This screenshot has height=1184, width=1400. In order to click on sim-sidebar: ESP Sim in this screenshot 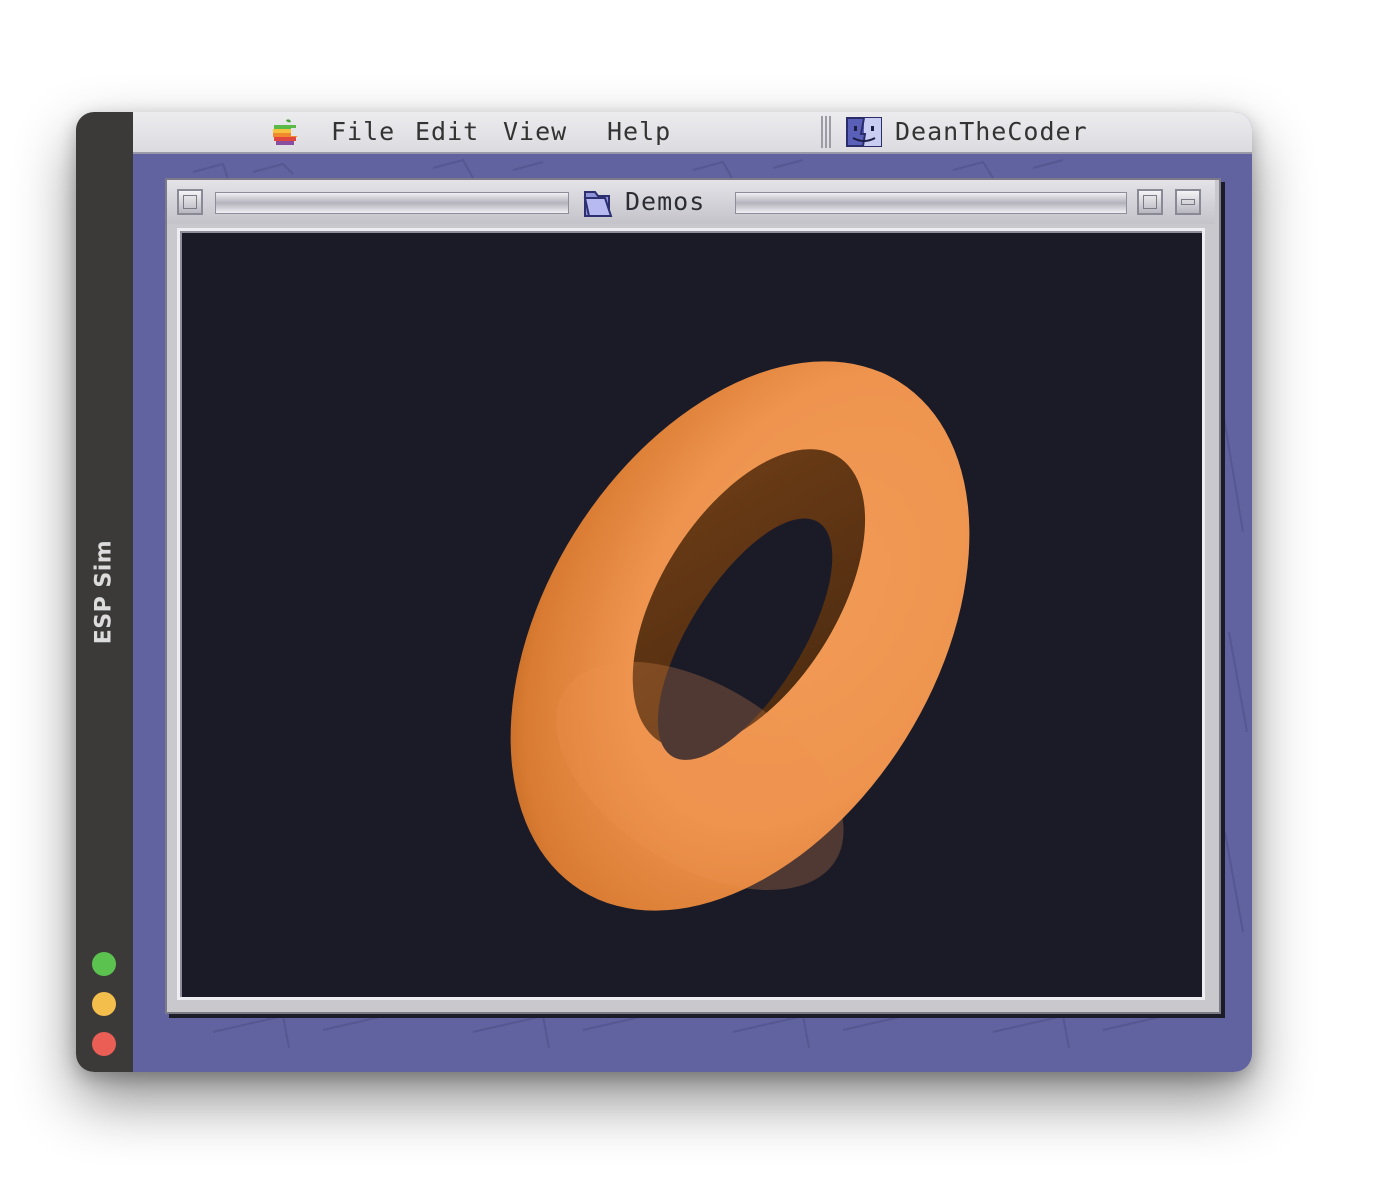, I will do `click(104, 592)`.